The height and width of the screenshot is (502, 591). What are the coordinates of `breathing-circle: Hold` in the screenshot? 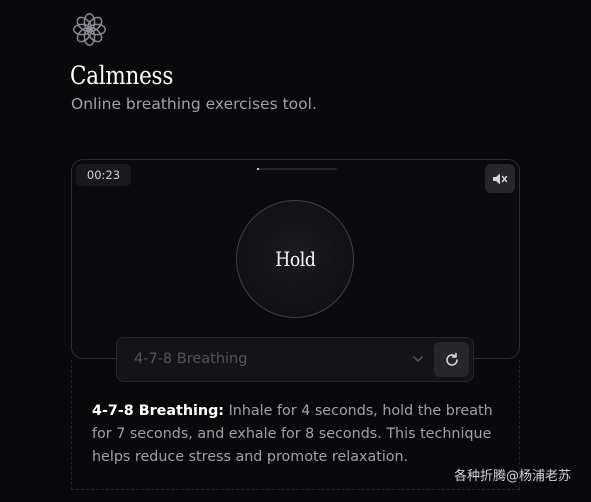 It's located at (295, 259).